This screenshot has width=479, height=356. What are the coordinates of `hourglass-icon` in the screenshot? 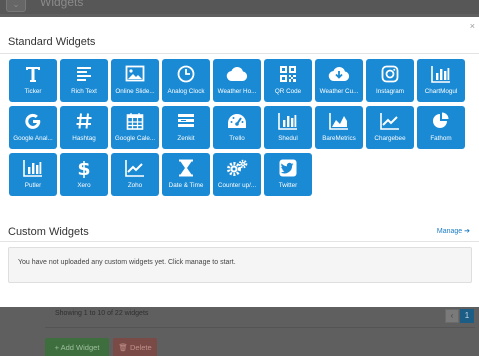 It's located at (186, 167).